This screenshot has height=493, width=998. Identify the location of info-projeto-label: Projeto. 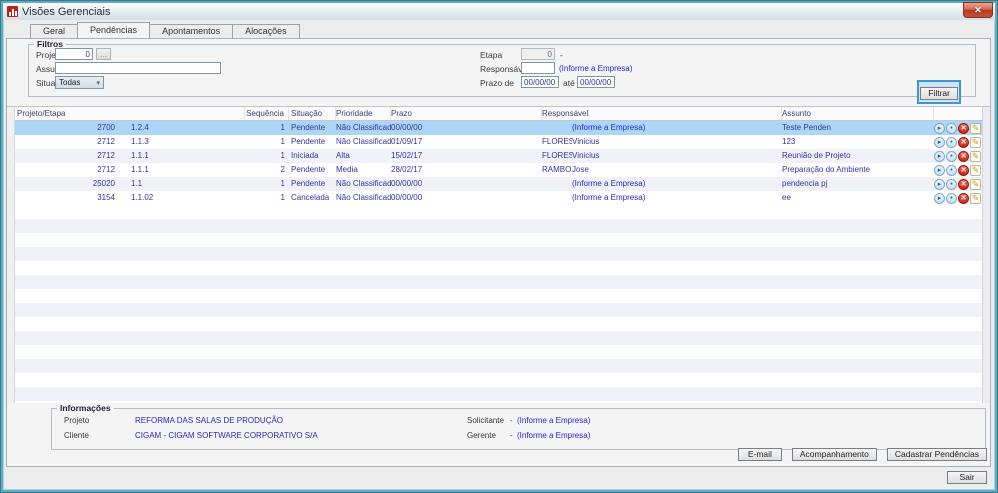
(77, 420).